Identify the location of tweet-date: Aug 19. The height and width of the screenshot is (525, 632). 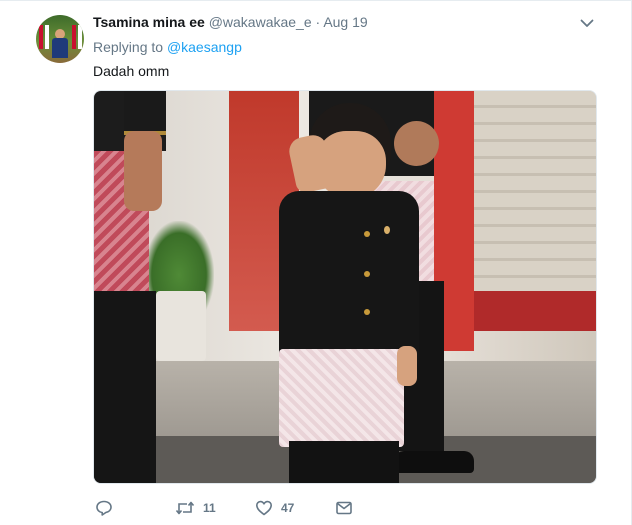
(345, 22).